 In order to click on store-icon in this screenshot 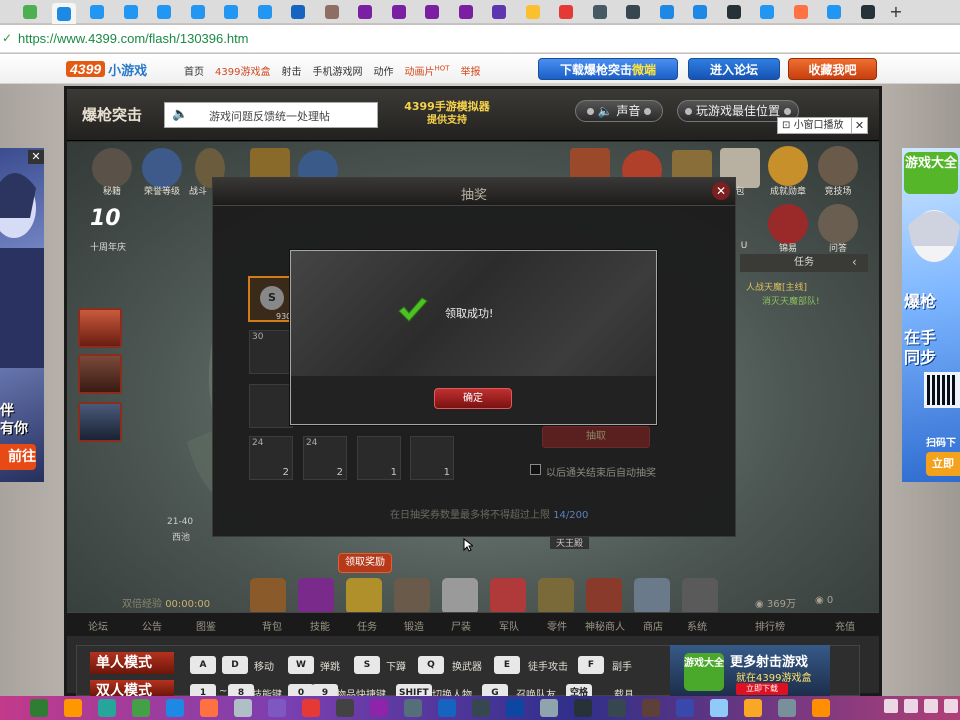, I will do `click(652, 596)`.